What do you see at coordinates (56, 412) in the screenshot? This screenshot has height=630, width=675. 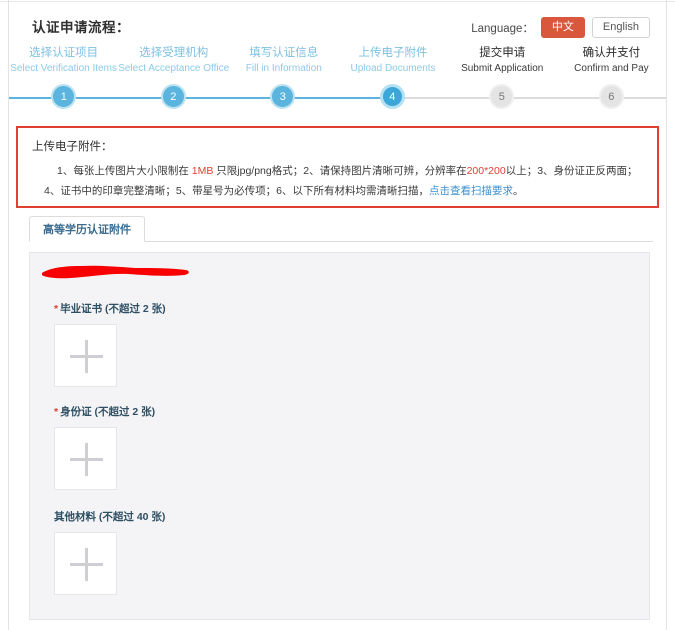 I see `required-star-id-card: *` at bounding box center [56, 412].